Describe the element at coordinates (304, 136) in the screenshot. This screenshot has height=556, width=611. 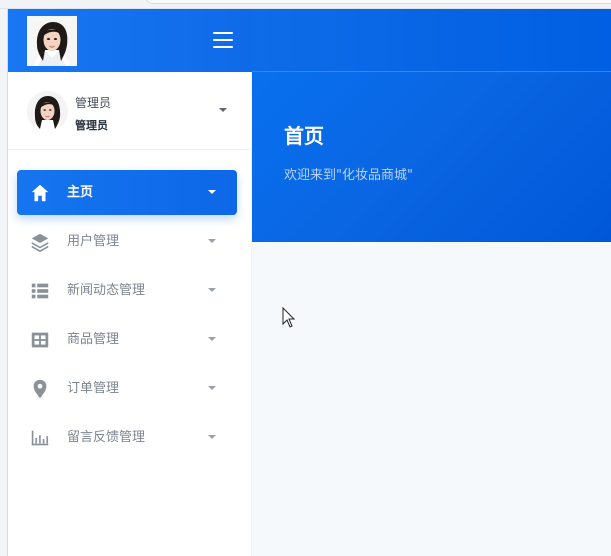
I see `page-title: 首页` at that location.